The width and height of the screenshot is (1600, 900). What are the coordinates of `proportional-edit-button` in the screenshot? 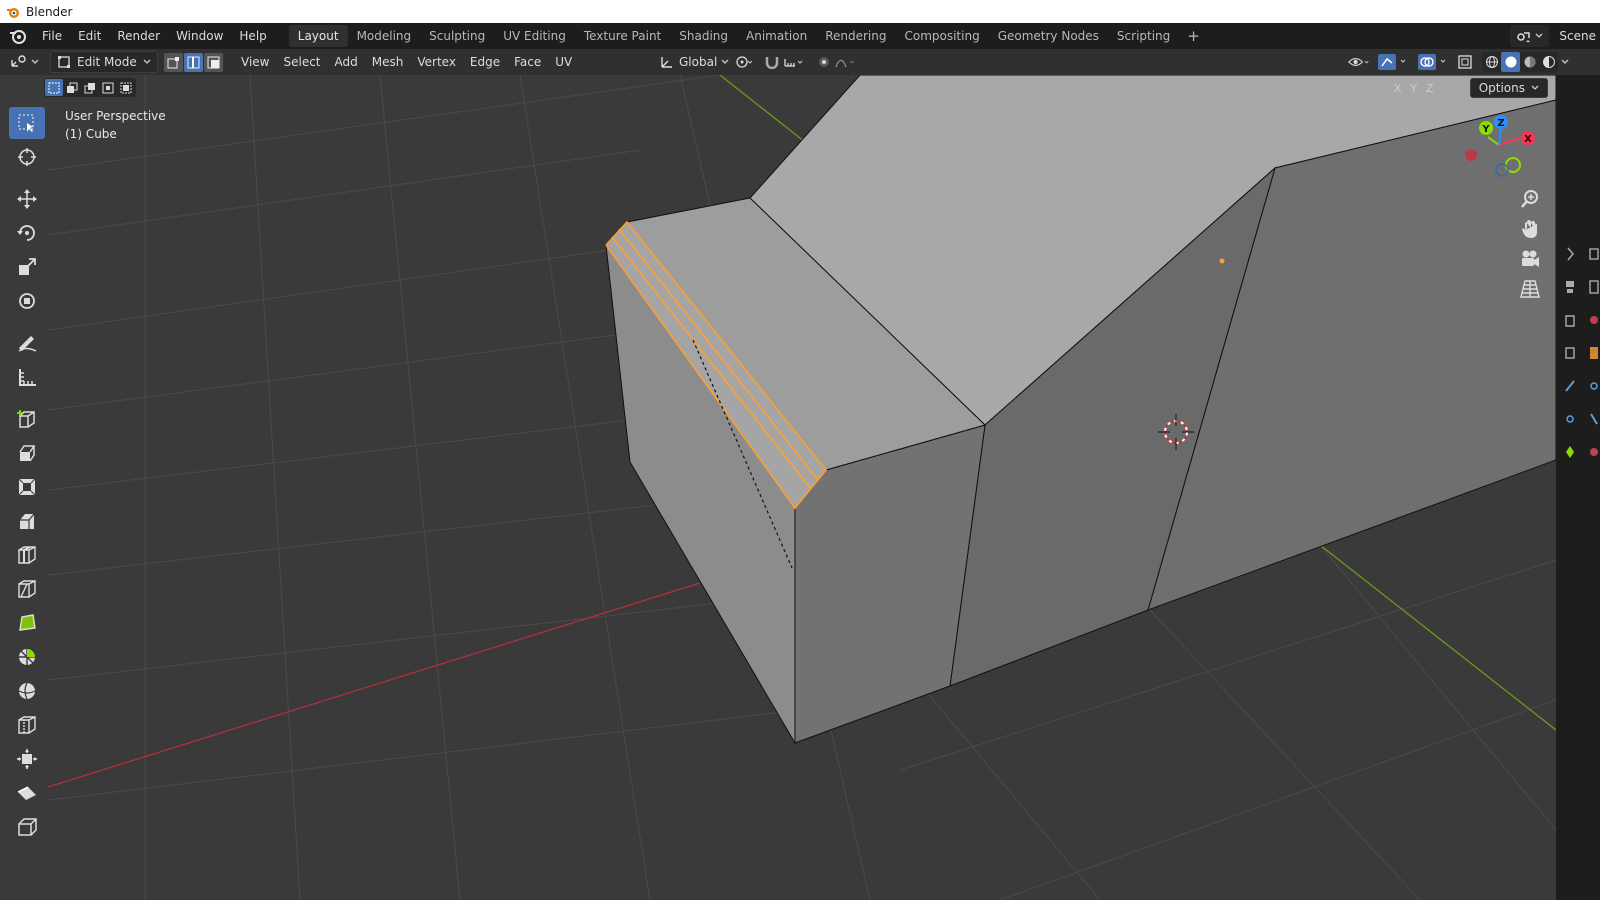 It's located at (824, 62).